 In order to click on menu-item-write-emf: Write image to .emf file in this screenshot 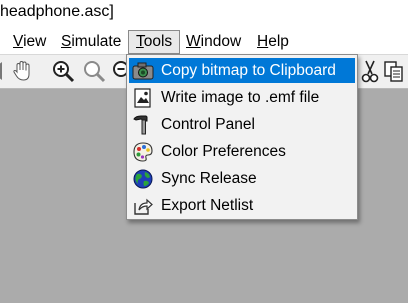, I will do `click(242, 97)`.